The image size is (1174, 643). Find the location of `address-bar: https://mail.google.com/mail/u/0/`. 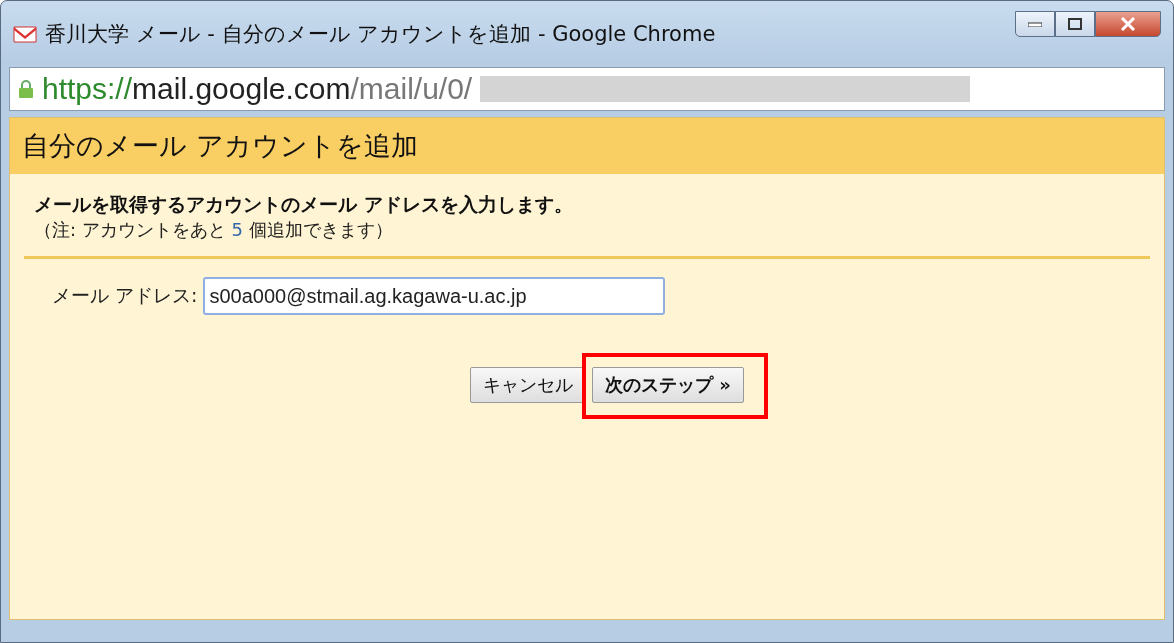

address-bar: https://mail.google.com/mail/u/0/ is located at coordinates (587, 89).